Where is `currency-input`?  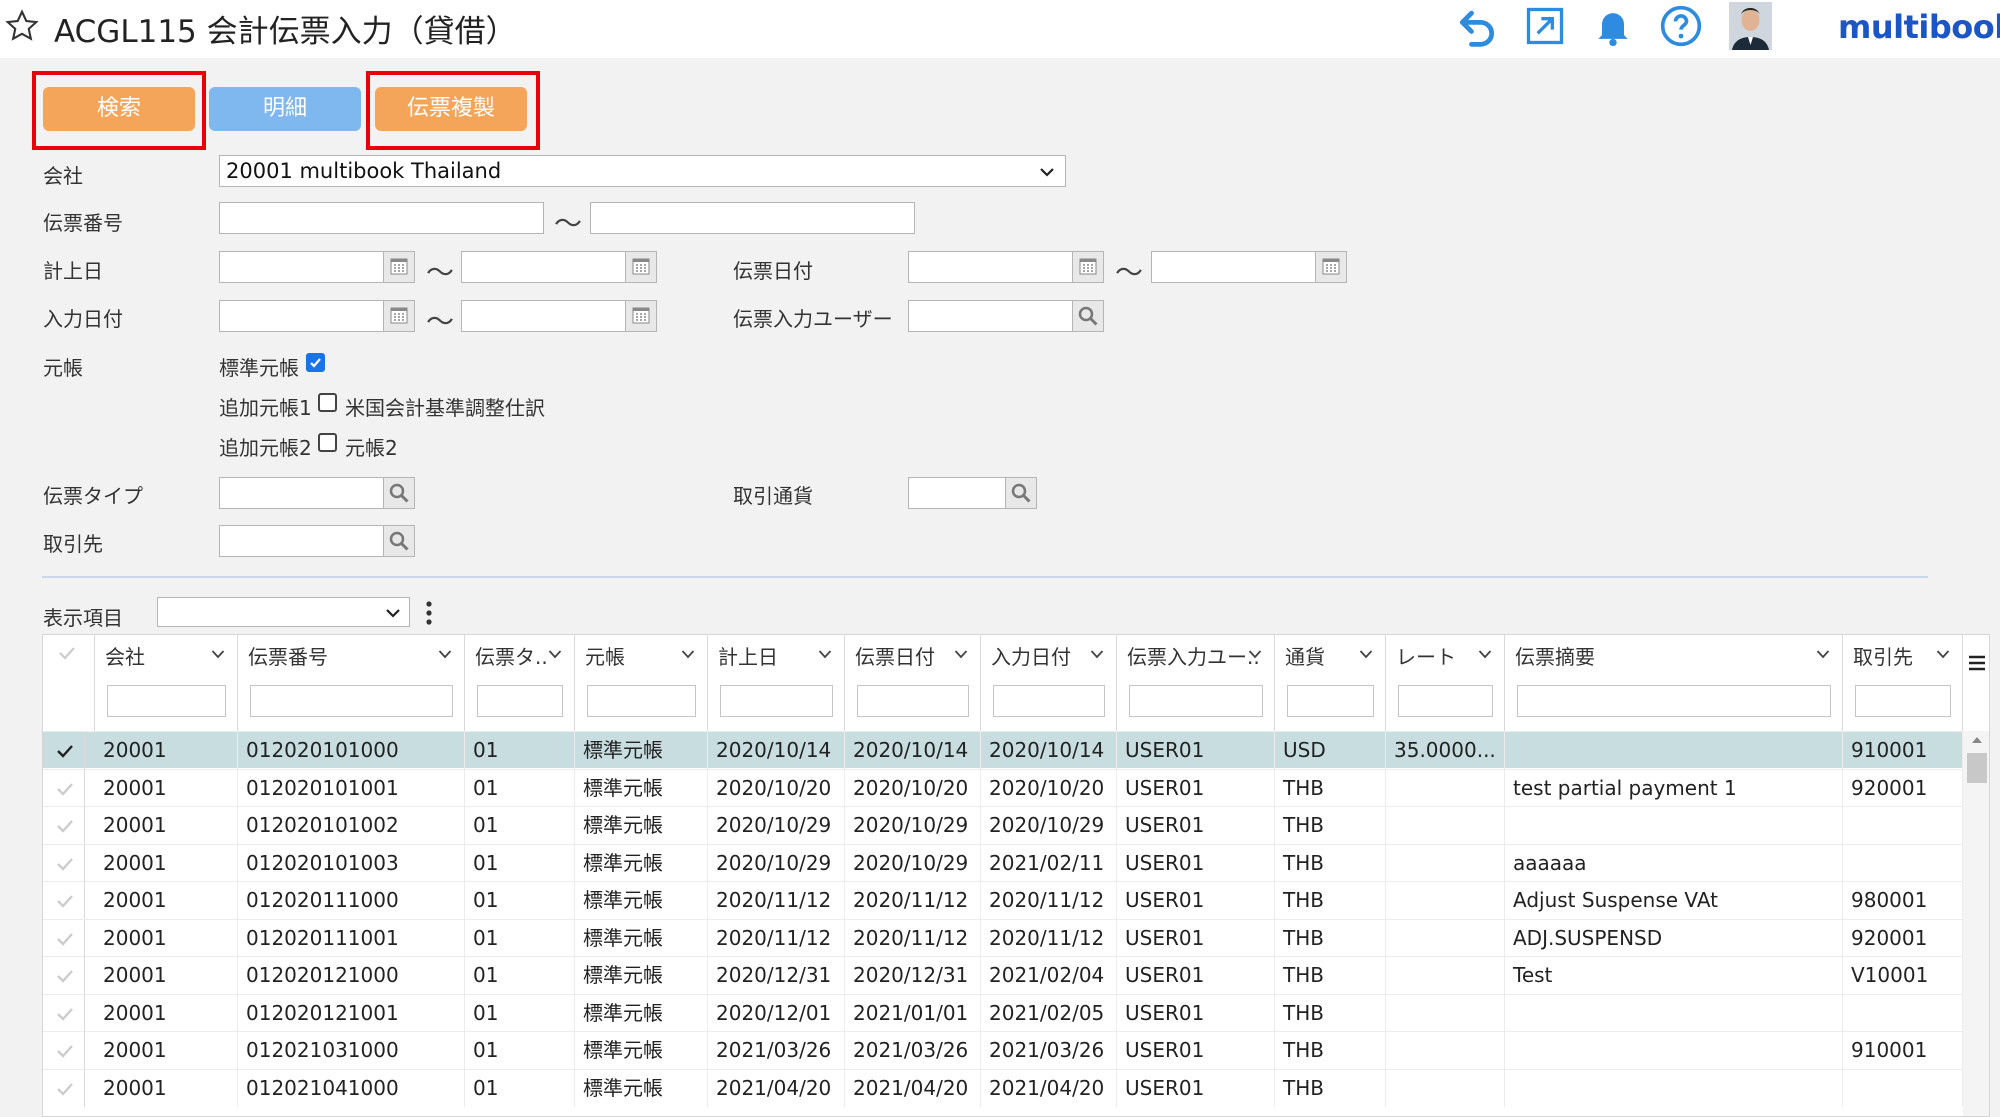
currency-input is located at coordinates (957, 493).